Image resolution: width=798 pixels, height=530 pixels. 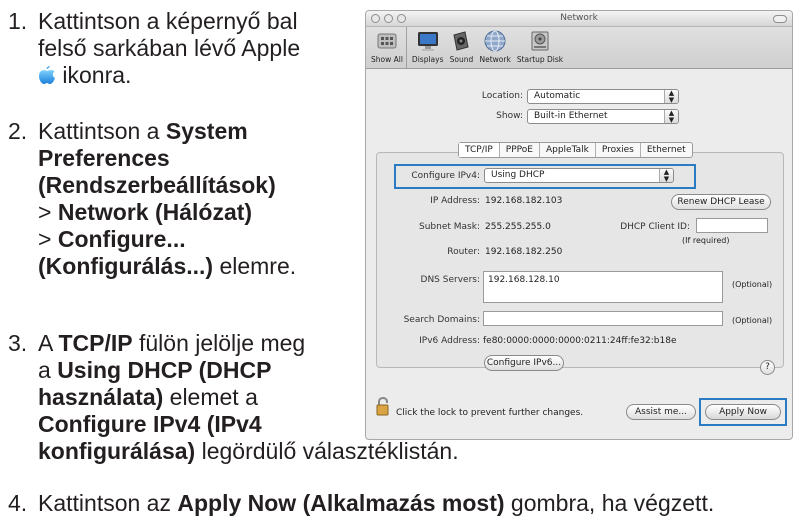 What do you see at coordinates (752, 284) in the screenshot?
I see `dns-optional-note: (Optional)` at bounding box center [752, 284].